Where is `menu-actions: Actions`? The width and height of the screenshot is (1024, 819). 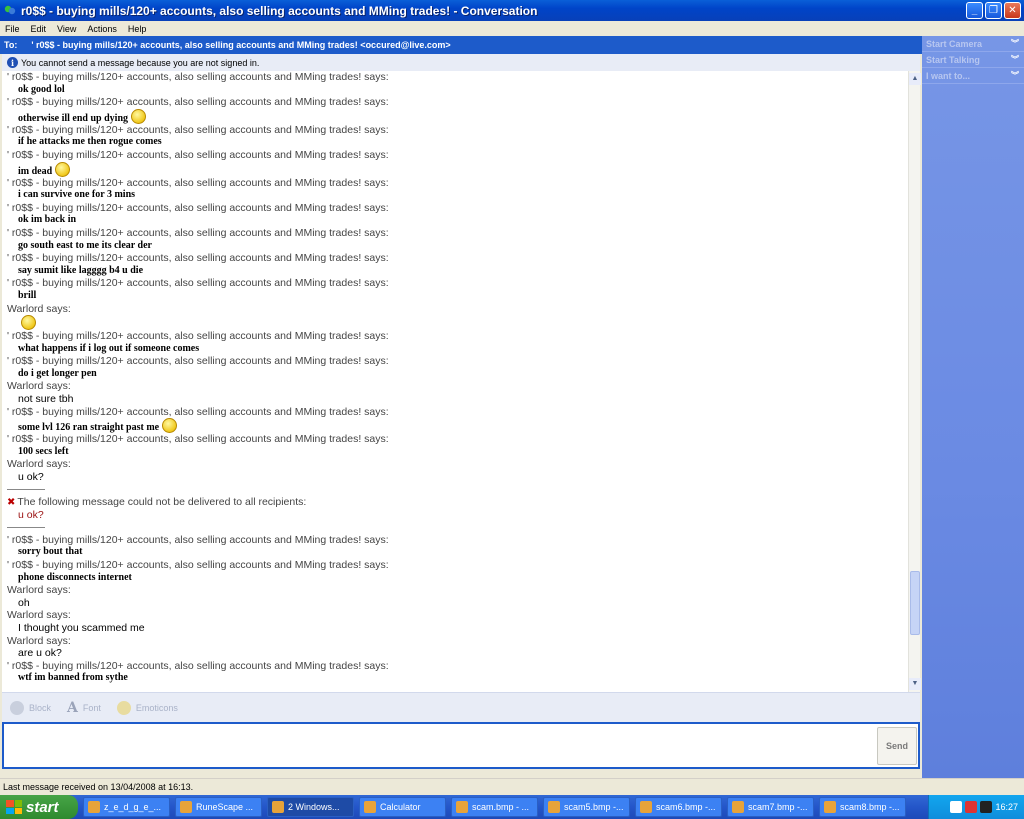 menu-actions: Actions is located at coordinates (102, 29).